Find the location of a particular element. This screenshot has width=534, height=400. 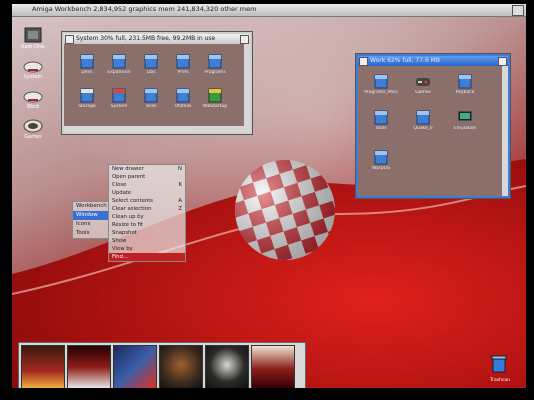

desktop-icon-ram-disk: Ram Disk is located at coordinates (33, 38).